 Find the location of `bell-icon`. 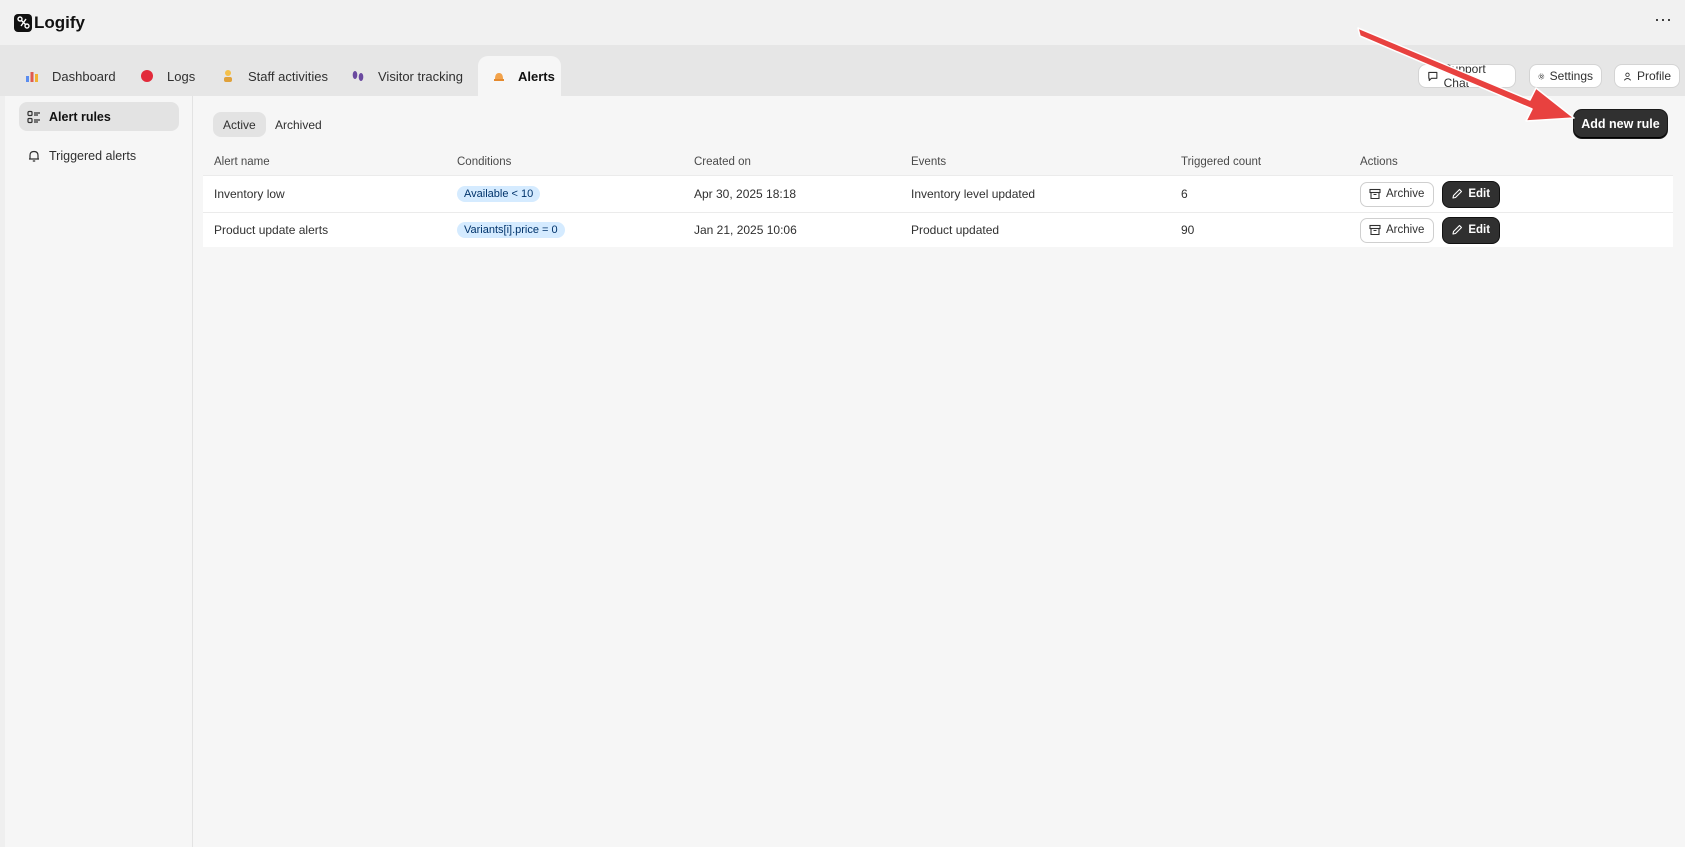

bell-icon is located at coordinates (499, 76).